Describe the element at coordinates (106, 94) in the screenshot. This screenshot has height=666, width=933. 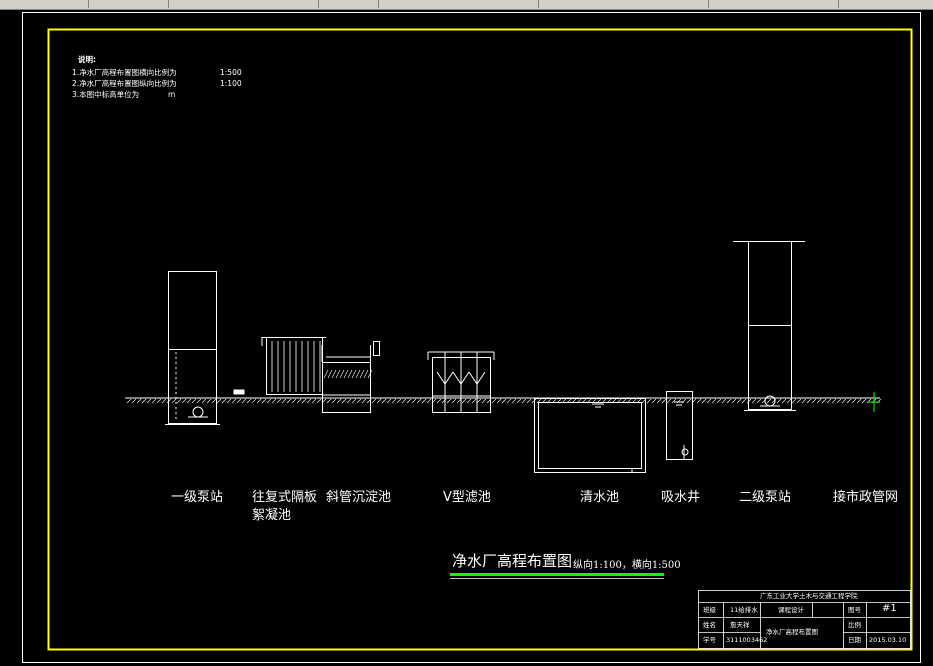
I see `note-item-3: 3.本图中标高单位为` at that location.